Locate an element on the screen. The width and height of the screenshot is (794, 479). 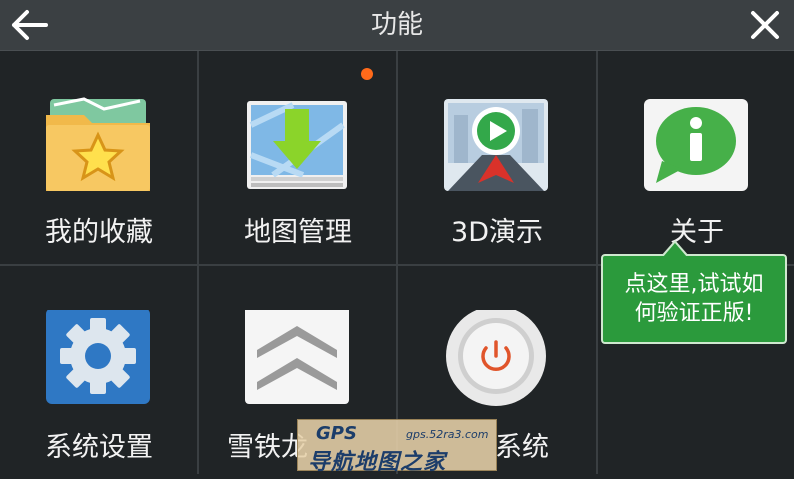
menu-item-map-management: 地图管理 is located at coordinates (298, 157).